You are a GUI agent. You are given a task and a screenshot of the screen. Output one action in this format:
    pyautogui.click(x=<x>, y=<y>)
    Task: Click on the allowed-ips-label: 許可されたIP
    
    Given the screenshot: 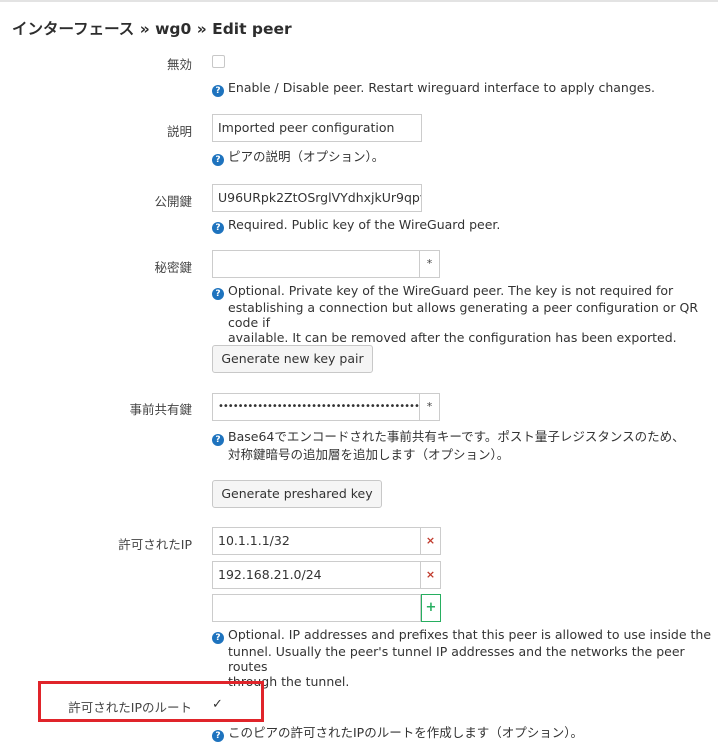 What is the action you would take?
    pyautogui.click(x=155, y=544)
    